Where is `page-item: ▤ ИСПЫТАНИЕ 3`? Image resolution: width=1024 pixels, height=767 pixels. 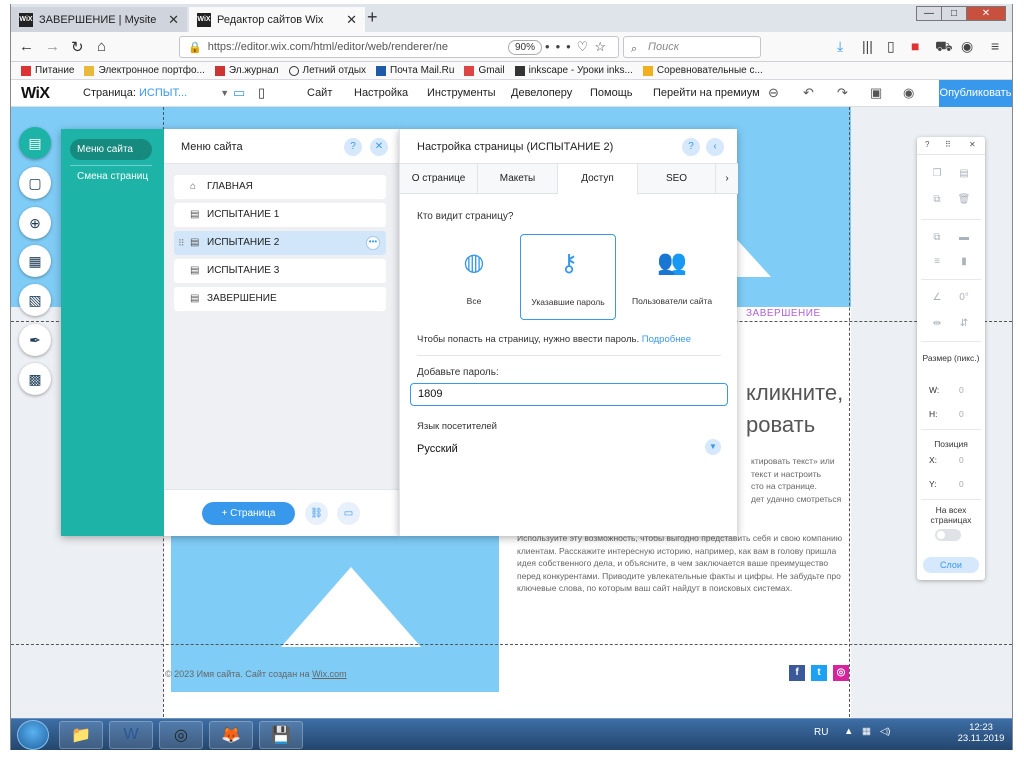
page-item: ▤ ИСПЫТАНИЕ 3 is located at coordinates (280, 271).